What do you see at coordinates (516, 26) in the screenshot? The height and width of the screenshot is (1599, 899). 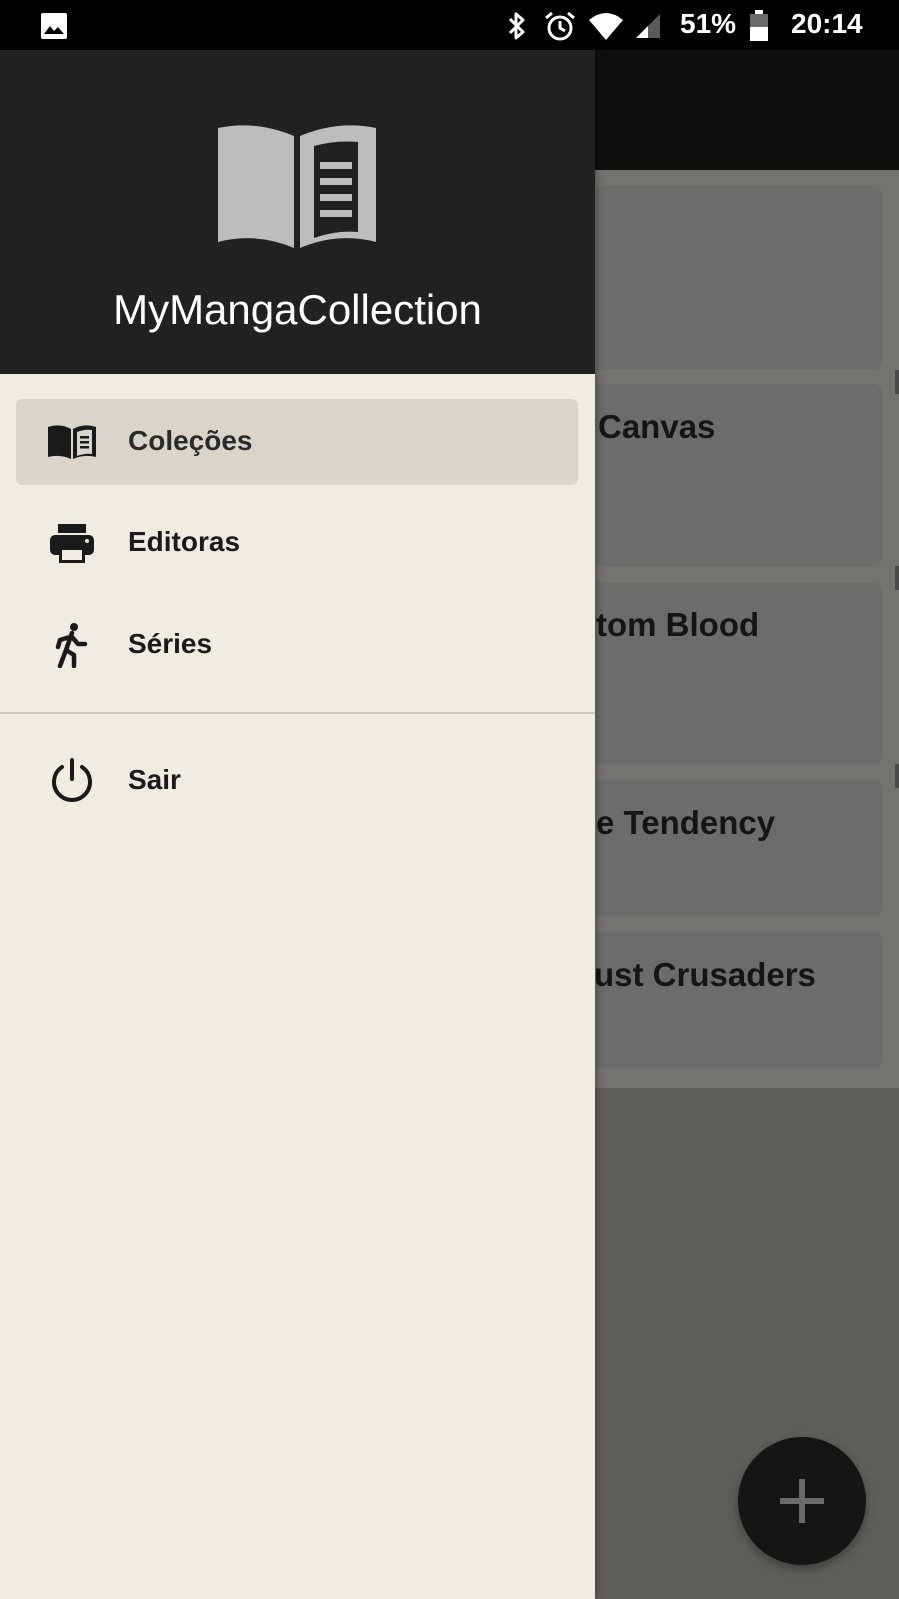 I see `bluetooth-icon` at bounding box center [516, 26].